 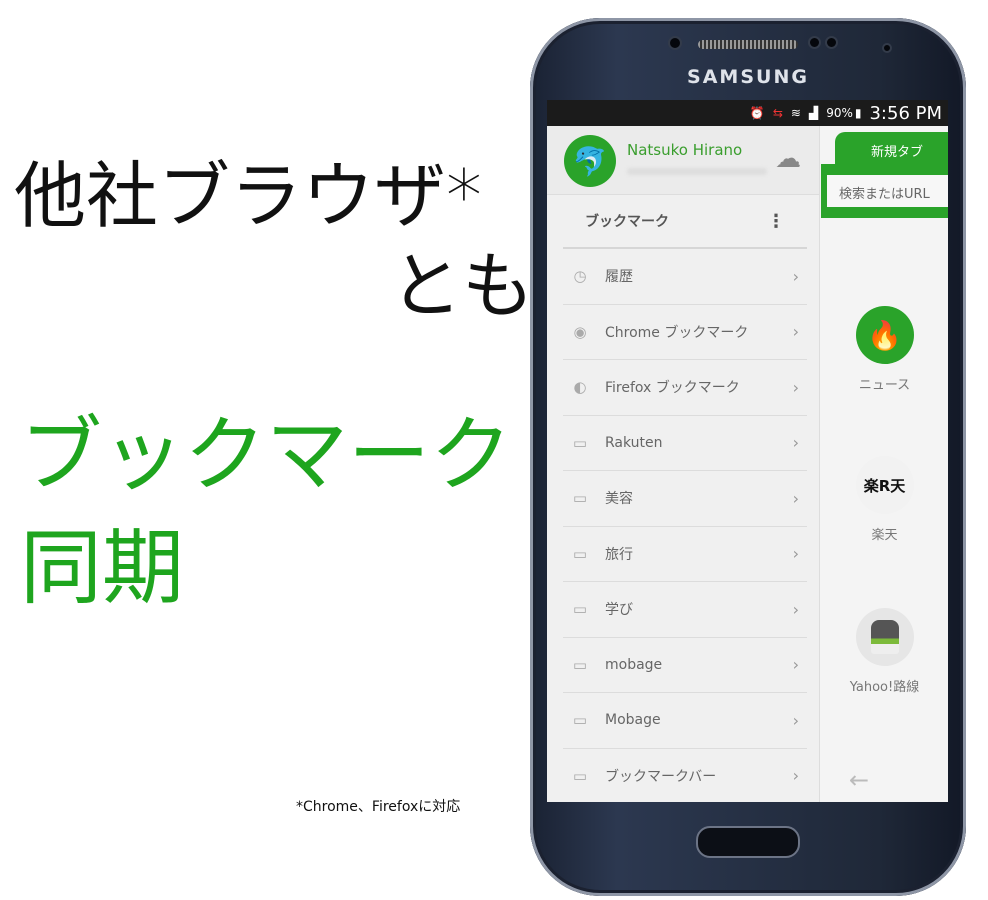 What do you see at coordinates (634, 664) in the screenshot?
I see `bookmark-label: mobage` at bounding box center [634, 664].